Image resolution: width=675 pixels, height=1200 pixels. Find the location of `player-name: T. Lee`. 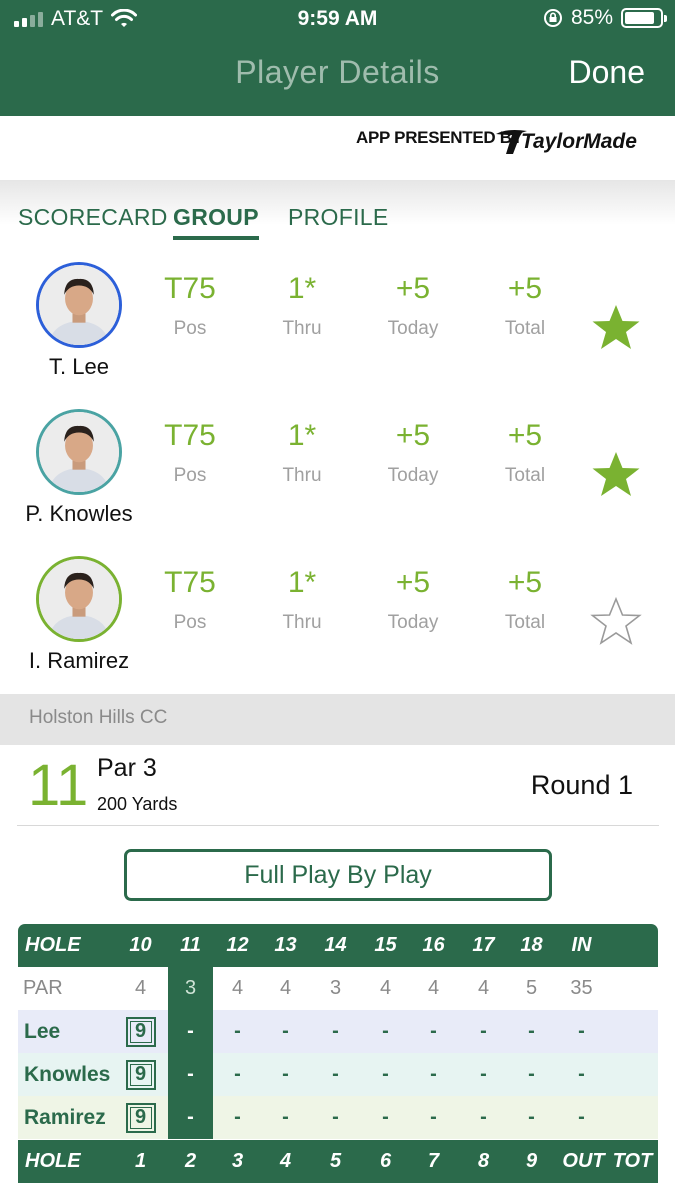

player-name: T. Lee is located at coordinates (79, 367).